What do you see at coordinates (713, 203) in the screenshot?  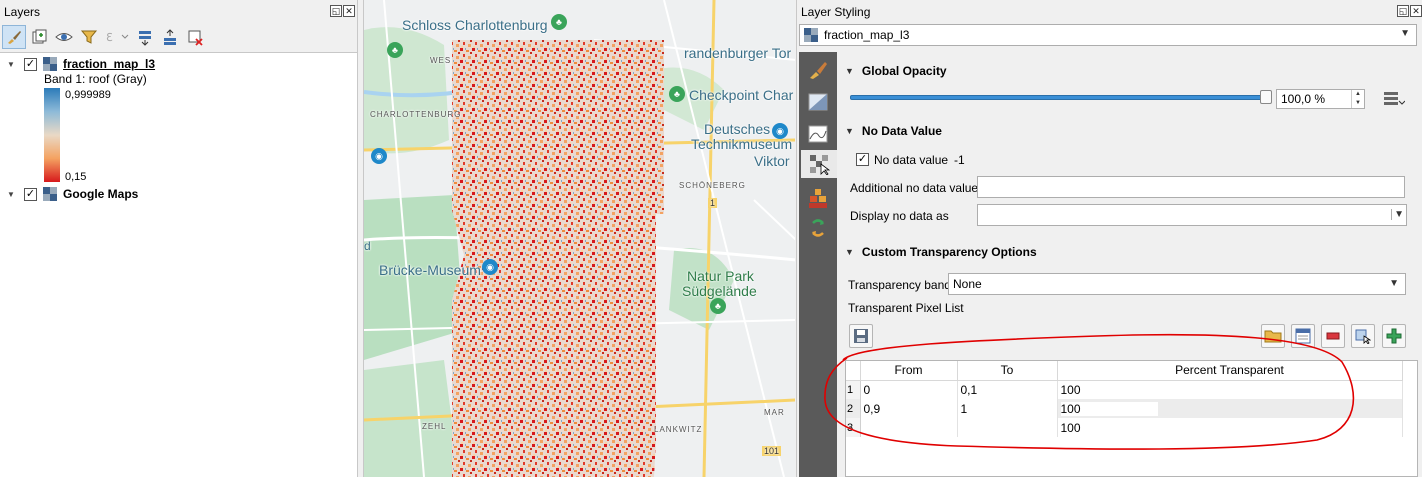 I see `road-shield-1: 1` at bounding box center [713, 203].